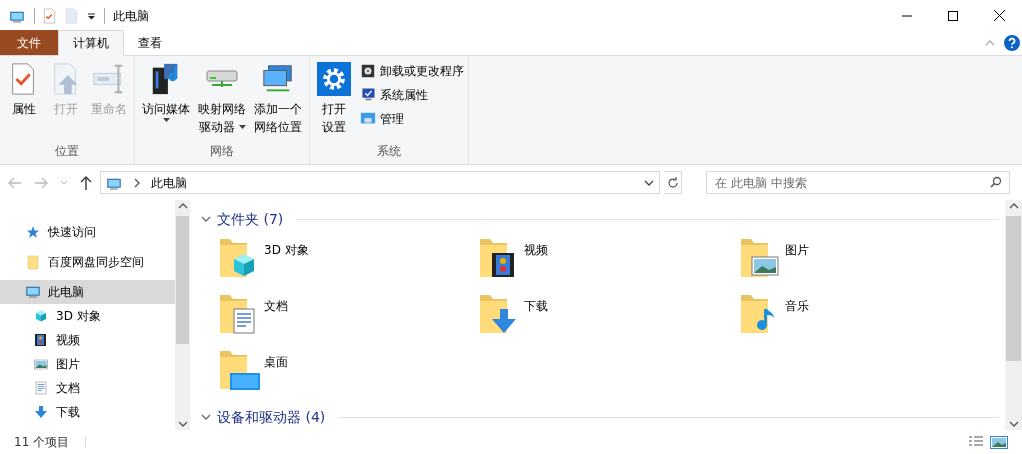 The width and height of the screenshot is (1022, 454). I want to click on search-field: 在 此电脑 中搜索, so click(858, 182).